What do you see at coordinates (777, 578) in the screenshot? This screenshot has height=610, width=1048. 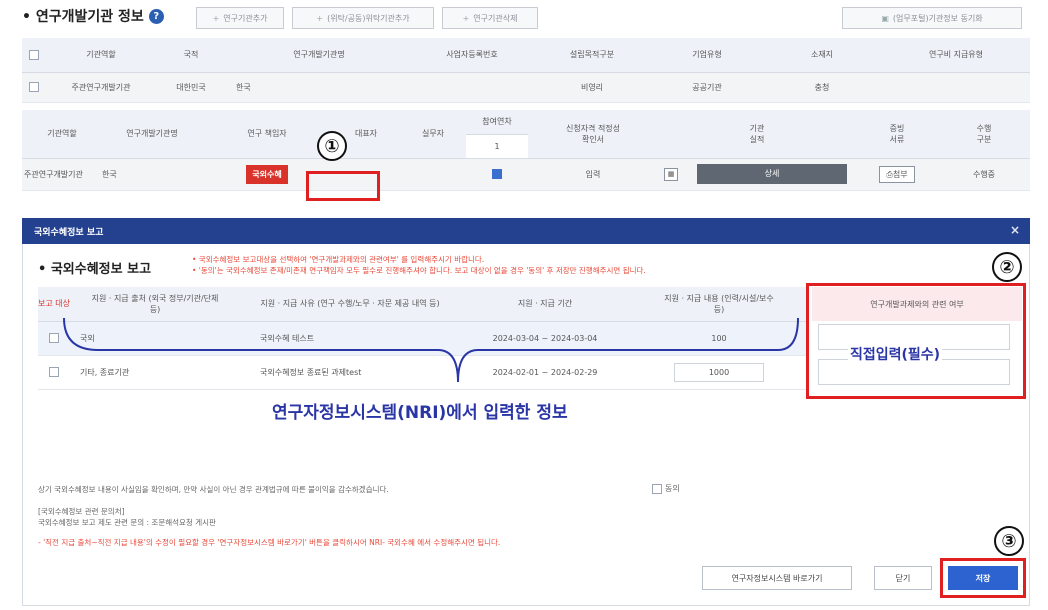 I see `nri-shortcut-button: 연구자정보시스템 바로가기` at bounding box center [777, 578].